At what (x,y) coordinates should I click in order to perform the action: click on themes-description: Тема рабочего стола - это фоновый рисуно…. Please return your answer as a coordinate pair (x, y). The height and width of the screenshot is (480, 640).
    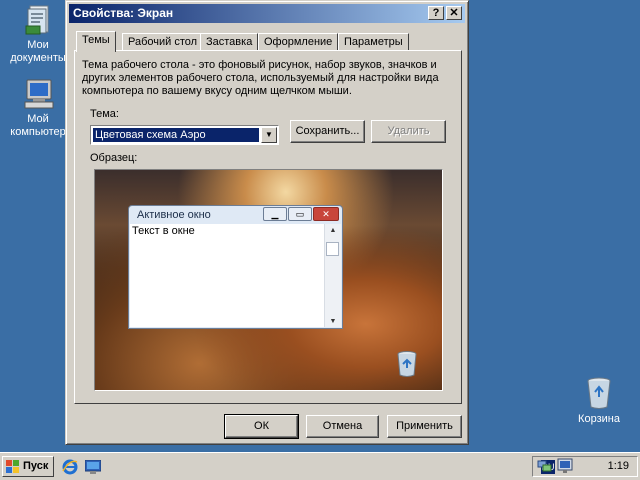
    Looking at the image, I should click on (260, 78).